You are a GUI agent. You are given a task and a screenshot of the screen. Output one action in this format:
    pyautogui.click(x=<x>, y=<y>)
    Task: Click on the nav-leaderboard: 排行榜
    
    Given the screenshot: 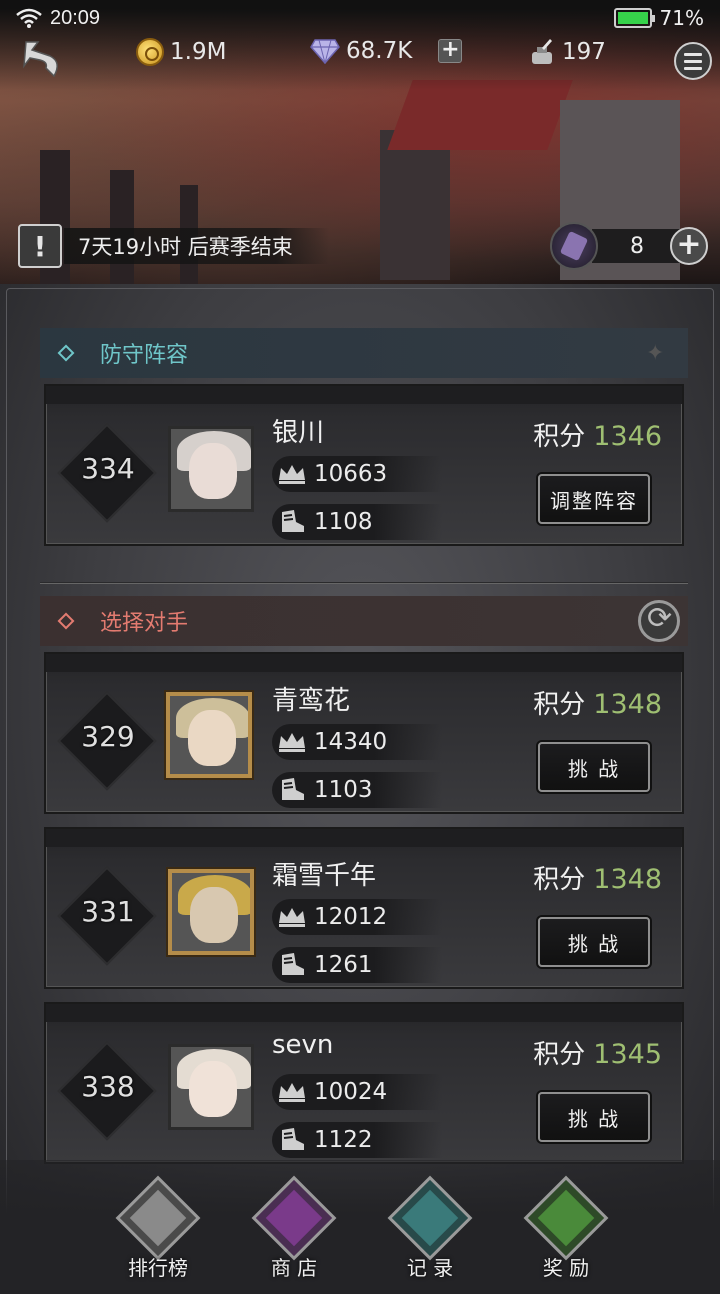 What is the action you would take?
    pyautogui.click(x=158, y=1230)
    